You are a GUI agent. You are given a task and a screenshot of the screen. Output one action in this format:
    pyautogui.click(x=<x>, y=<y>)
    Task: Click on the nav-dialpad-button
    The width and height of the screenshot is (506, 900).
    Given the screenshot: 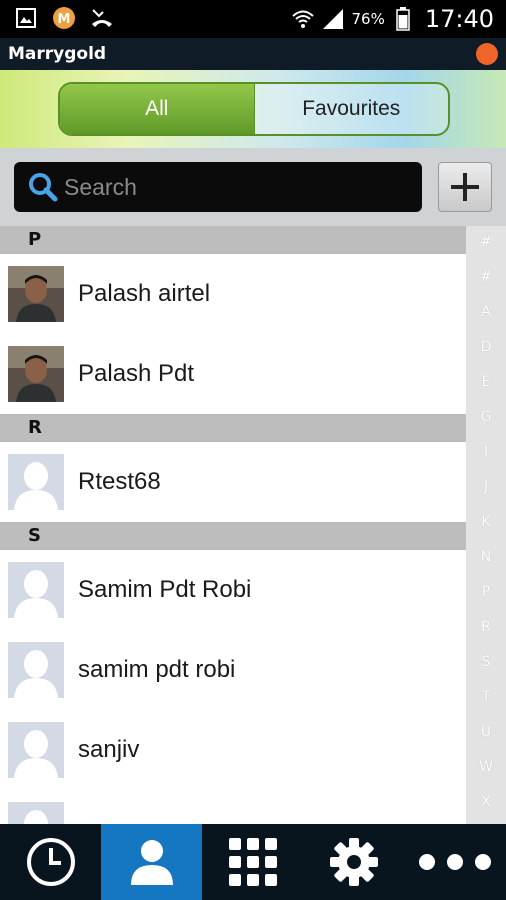 What is the action you would take?
    pyautogui.click(x=252, y=862)
    